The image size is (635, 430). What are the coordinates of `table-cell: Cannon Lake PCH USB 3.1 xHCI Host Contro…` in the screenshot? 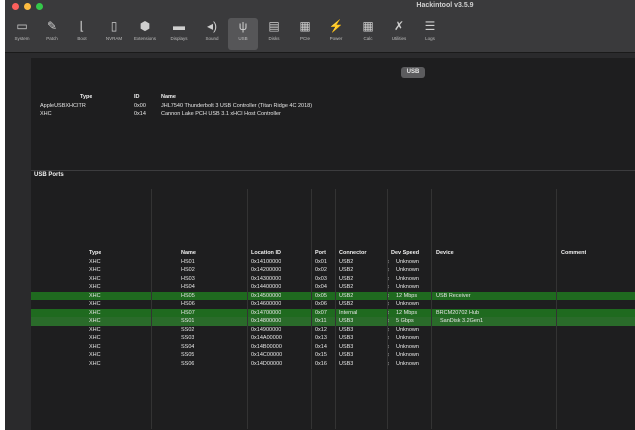 It's located at (221, 114).